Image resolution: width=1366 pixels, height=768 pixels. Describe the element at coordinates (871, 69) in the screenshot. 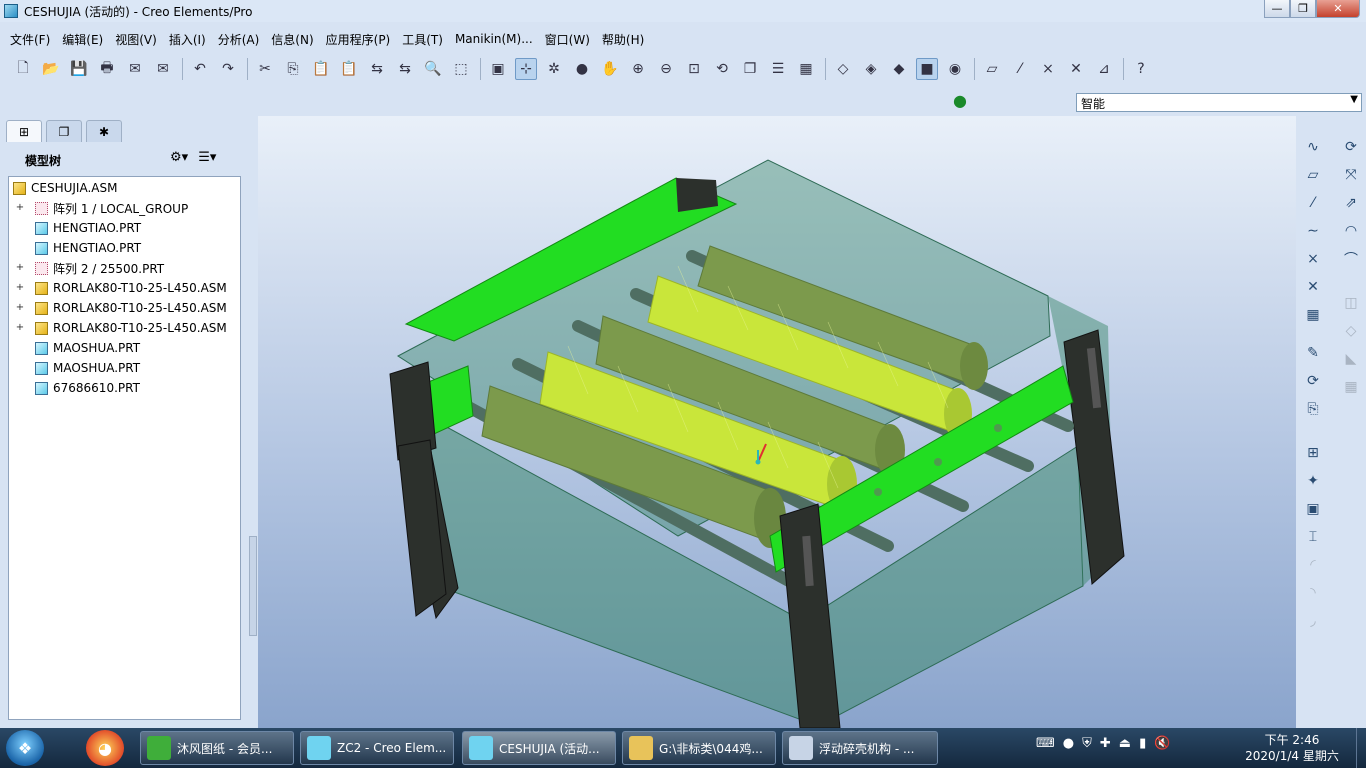

I see `hidden-line-icon: ◈` at that location.